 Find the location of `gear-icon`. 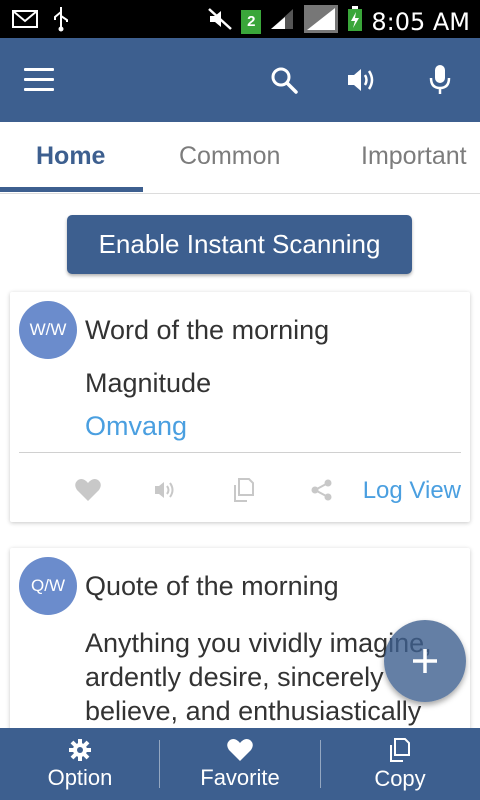

gear-icon is located at coordinates (80, 749).